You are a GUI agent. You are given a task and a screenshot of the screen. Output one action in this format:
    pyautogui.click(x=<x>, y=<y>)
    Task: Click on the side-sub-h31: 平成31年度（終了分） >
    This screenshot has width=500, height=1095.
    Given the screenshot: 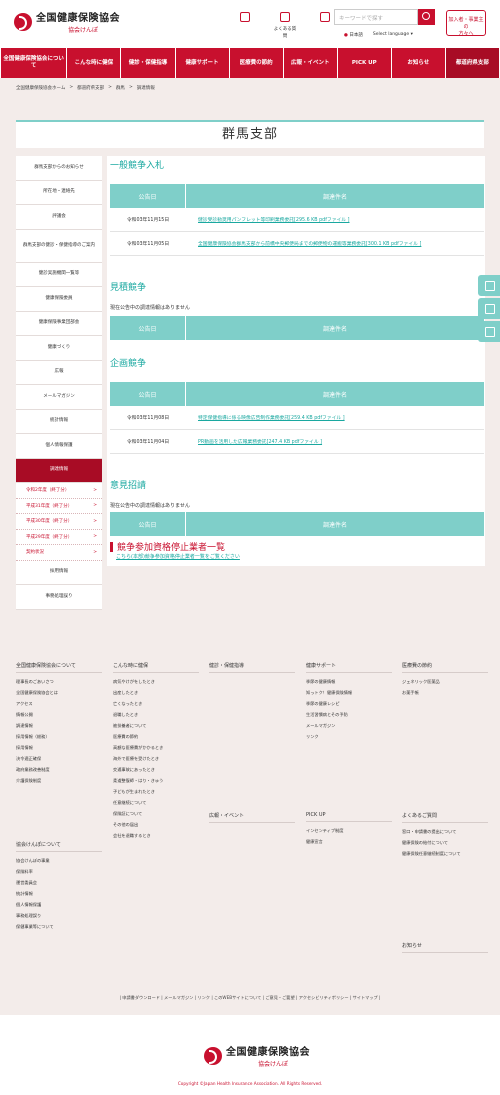 What is the action you would take?
    pyautogui.click(x=59, y=506)
    